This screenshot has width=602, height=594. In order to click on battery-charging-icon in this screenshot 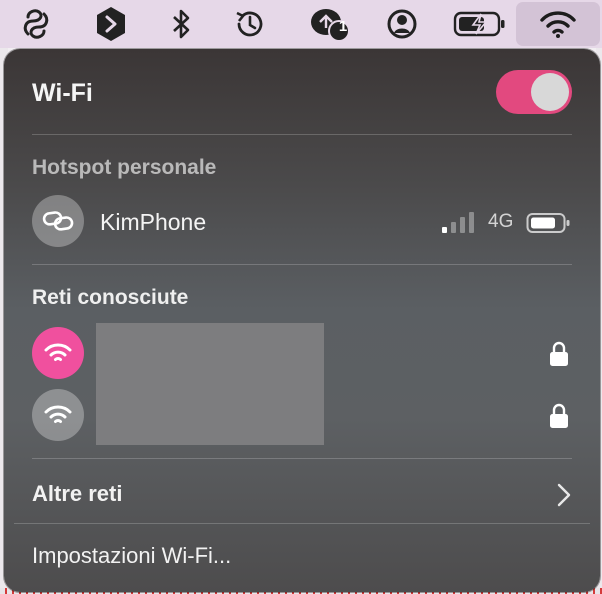, I will do `click(480, 24)`.